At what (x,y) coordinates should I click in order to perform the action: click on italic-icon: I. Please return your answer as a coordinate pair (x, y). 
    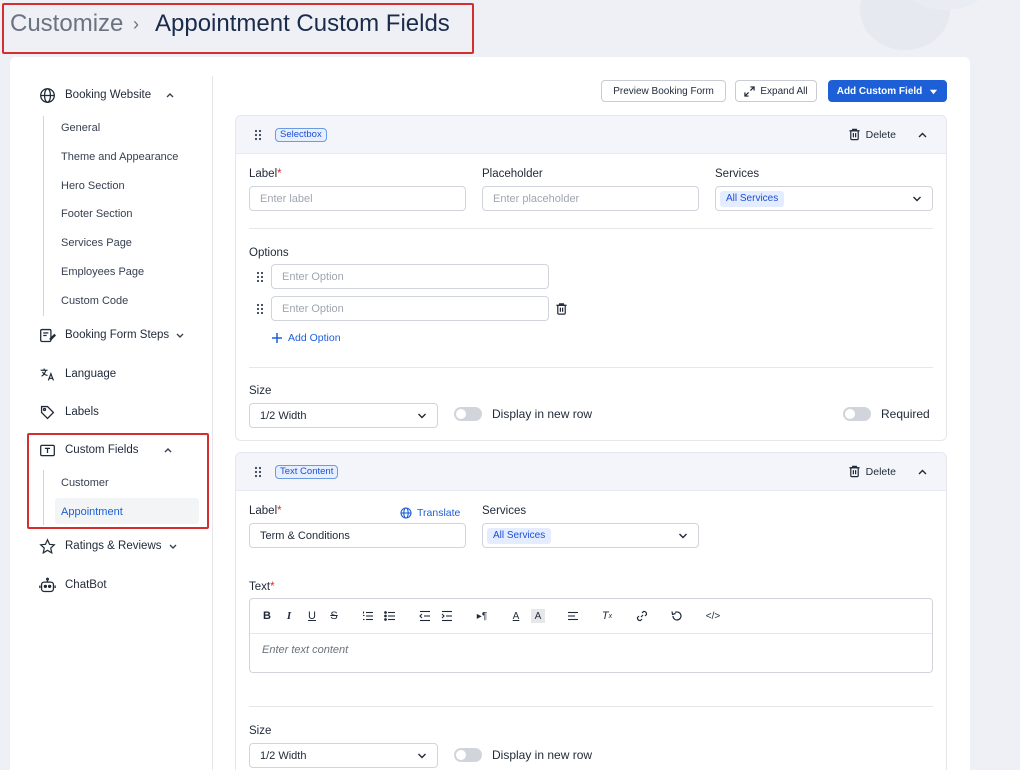
    Looking at the image, I should click on (289, 616).